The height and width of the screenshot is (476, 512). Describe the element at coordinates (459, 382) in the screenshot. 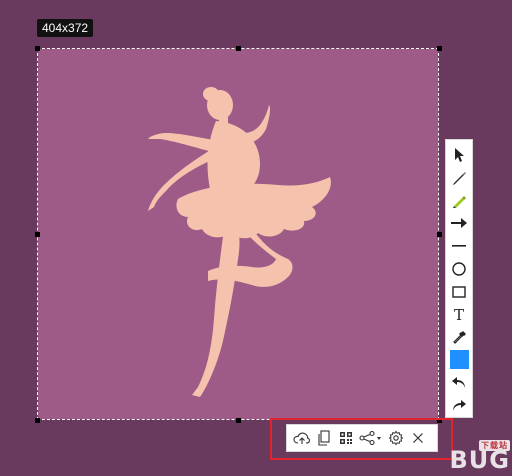

I see `undo-icon` at that location.